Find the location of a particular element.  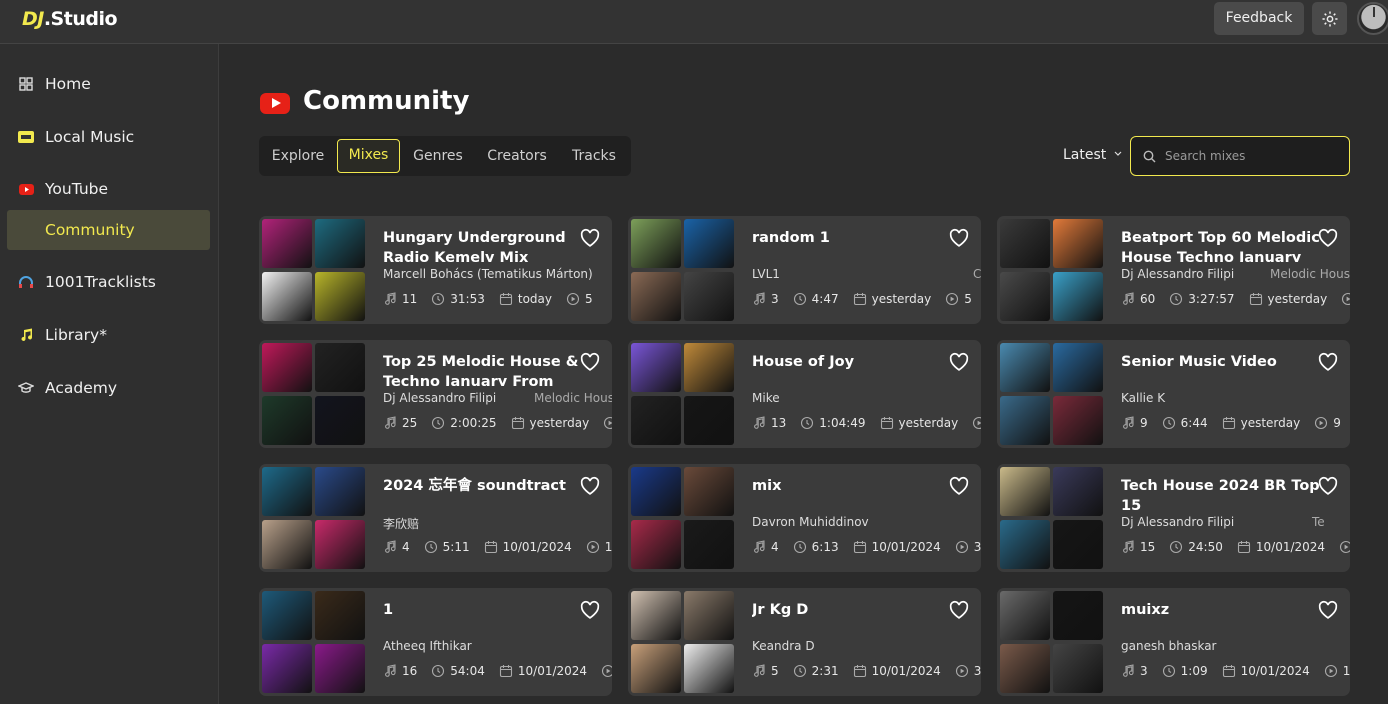

mix-genre: Melodic House is located at coordinates (1310, 274).